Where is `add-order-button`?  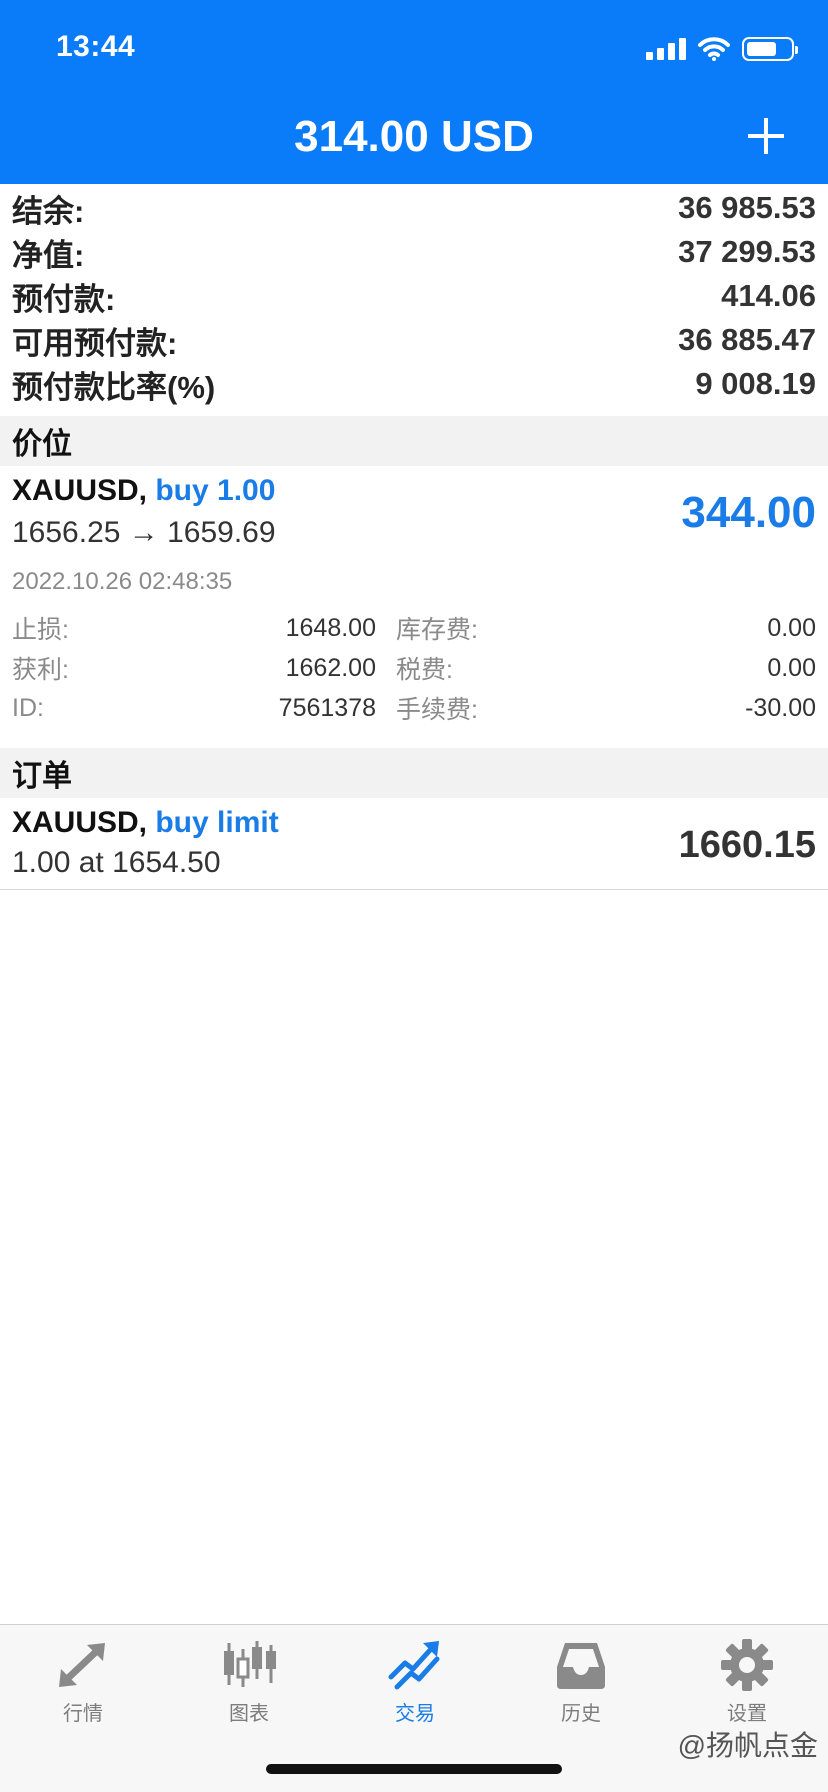 add-order-button is located at coordinates (766, 136).